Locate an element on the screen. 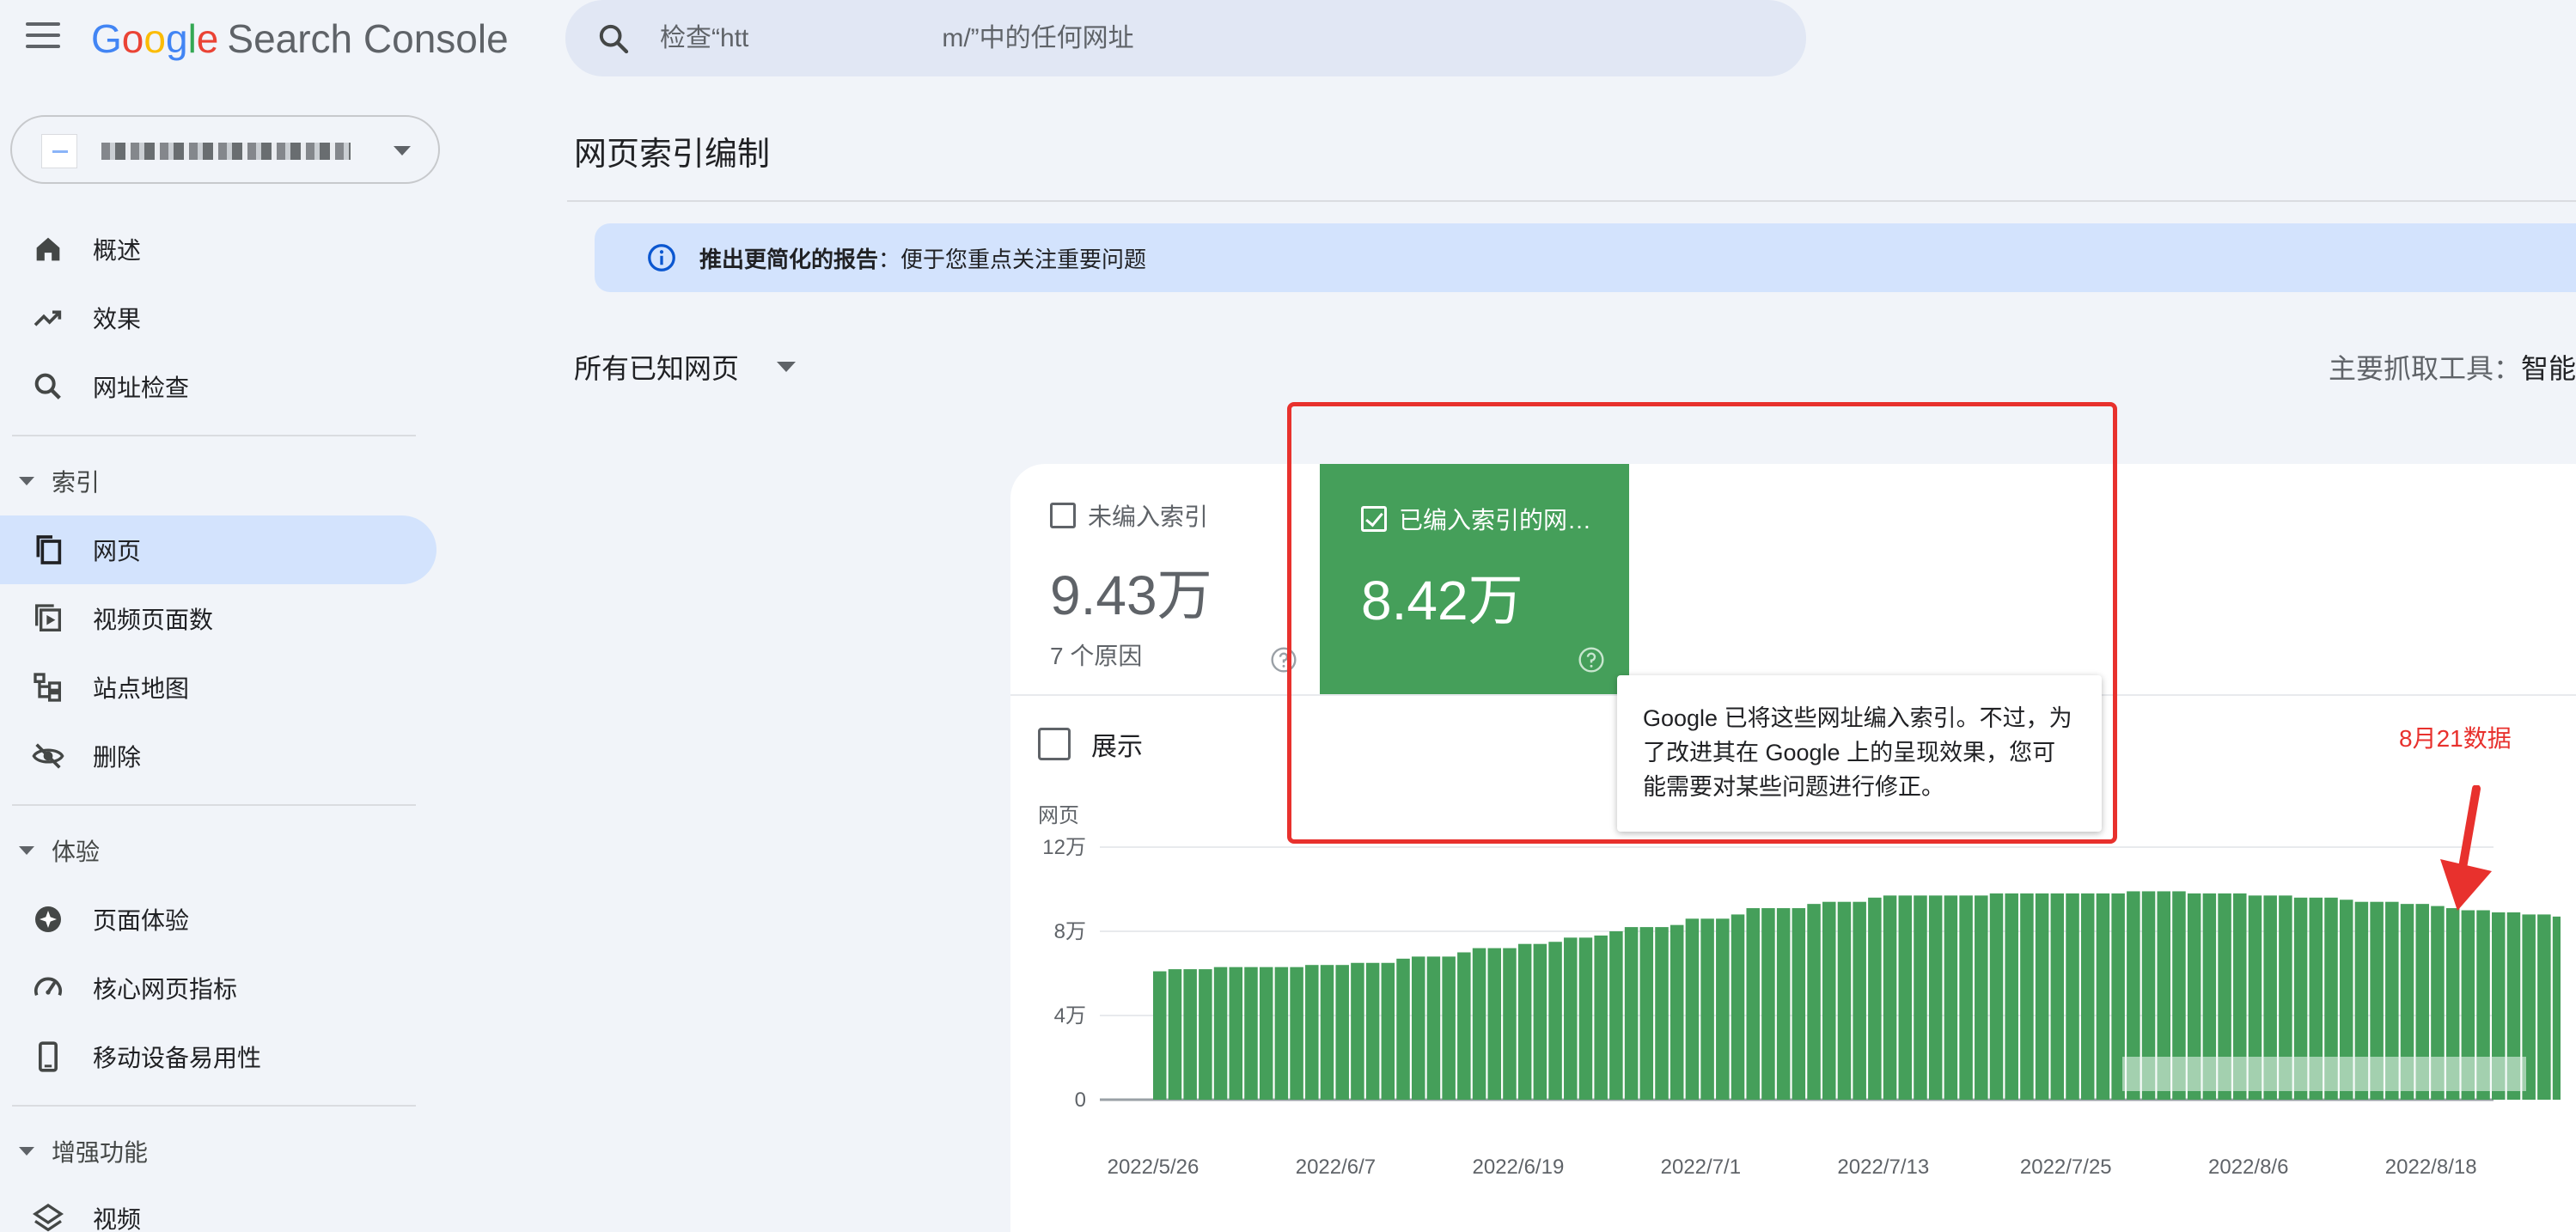  sidebar-section-index: 索引 is located at coordinates (215, 481).